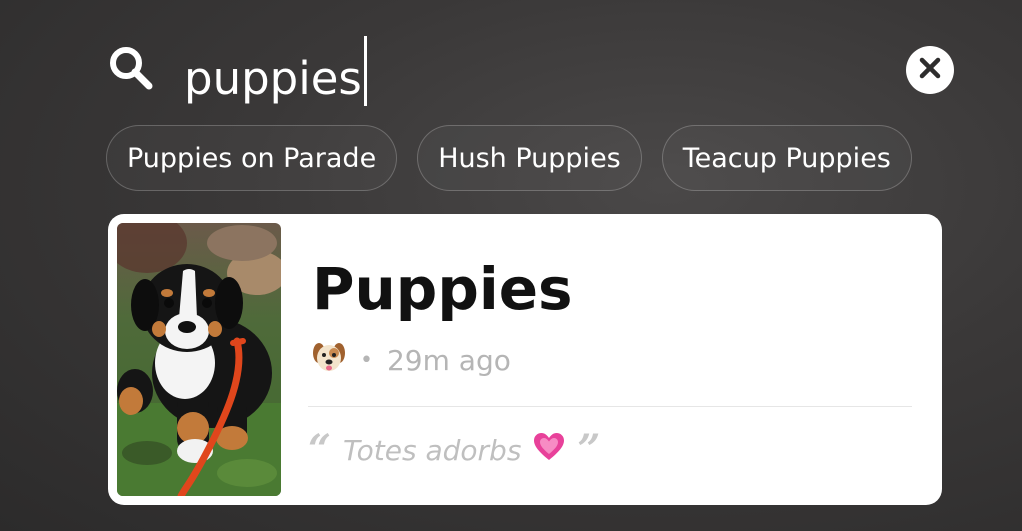 The height and width of the screenshot is (531, 1022). I want to click on search-icon, so click(131, 68).